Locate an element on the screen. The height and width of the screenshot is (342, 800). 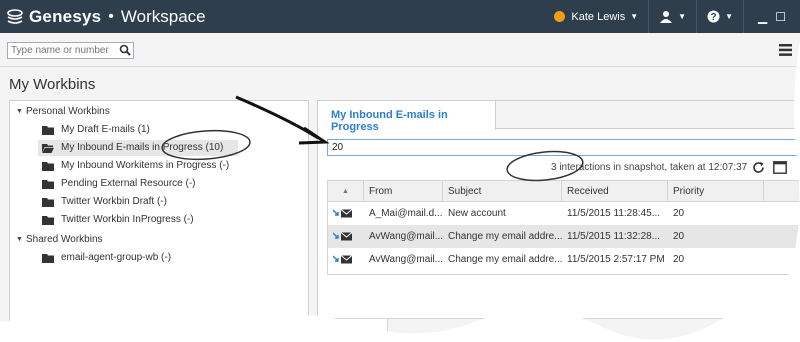
product-name: Workspace is located at coordinates (163, 16).